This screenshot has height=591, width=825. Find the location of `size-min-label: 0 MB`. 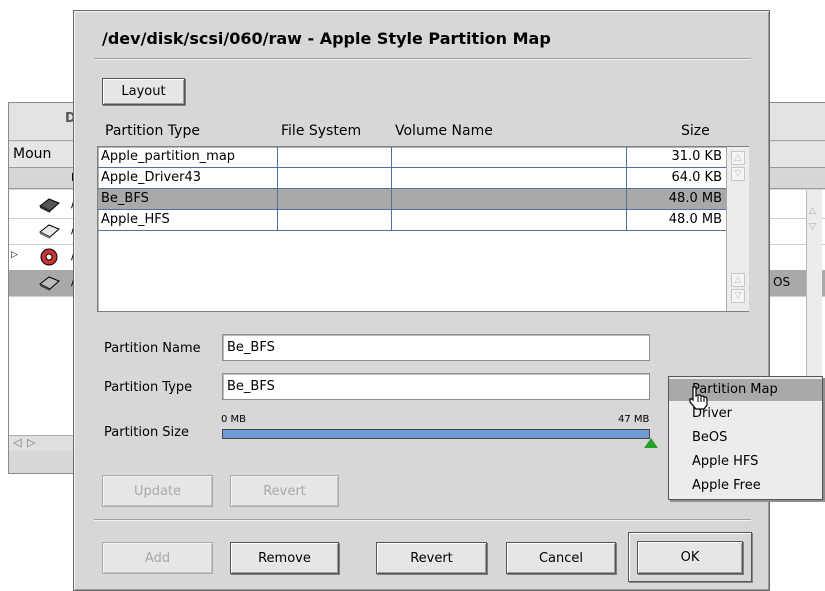

size-min-label: 0 MB is located at coordinates (234, 419).